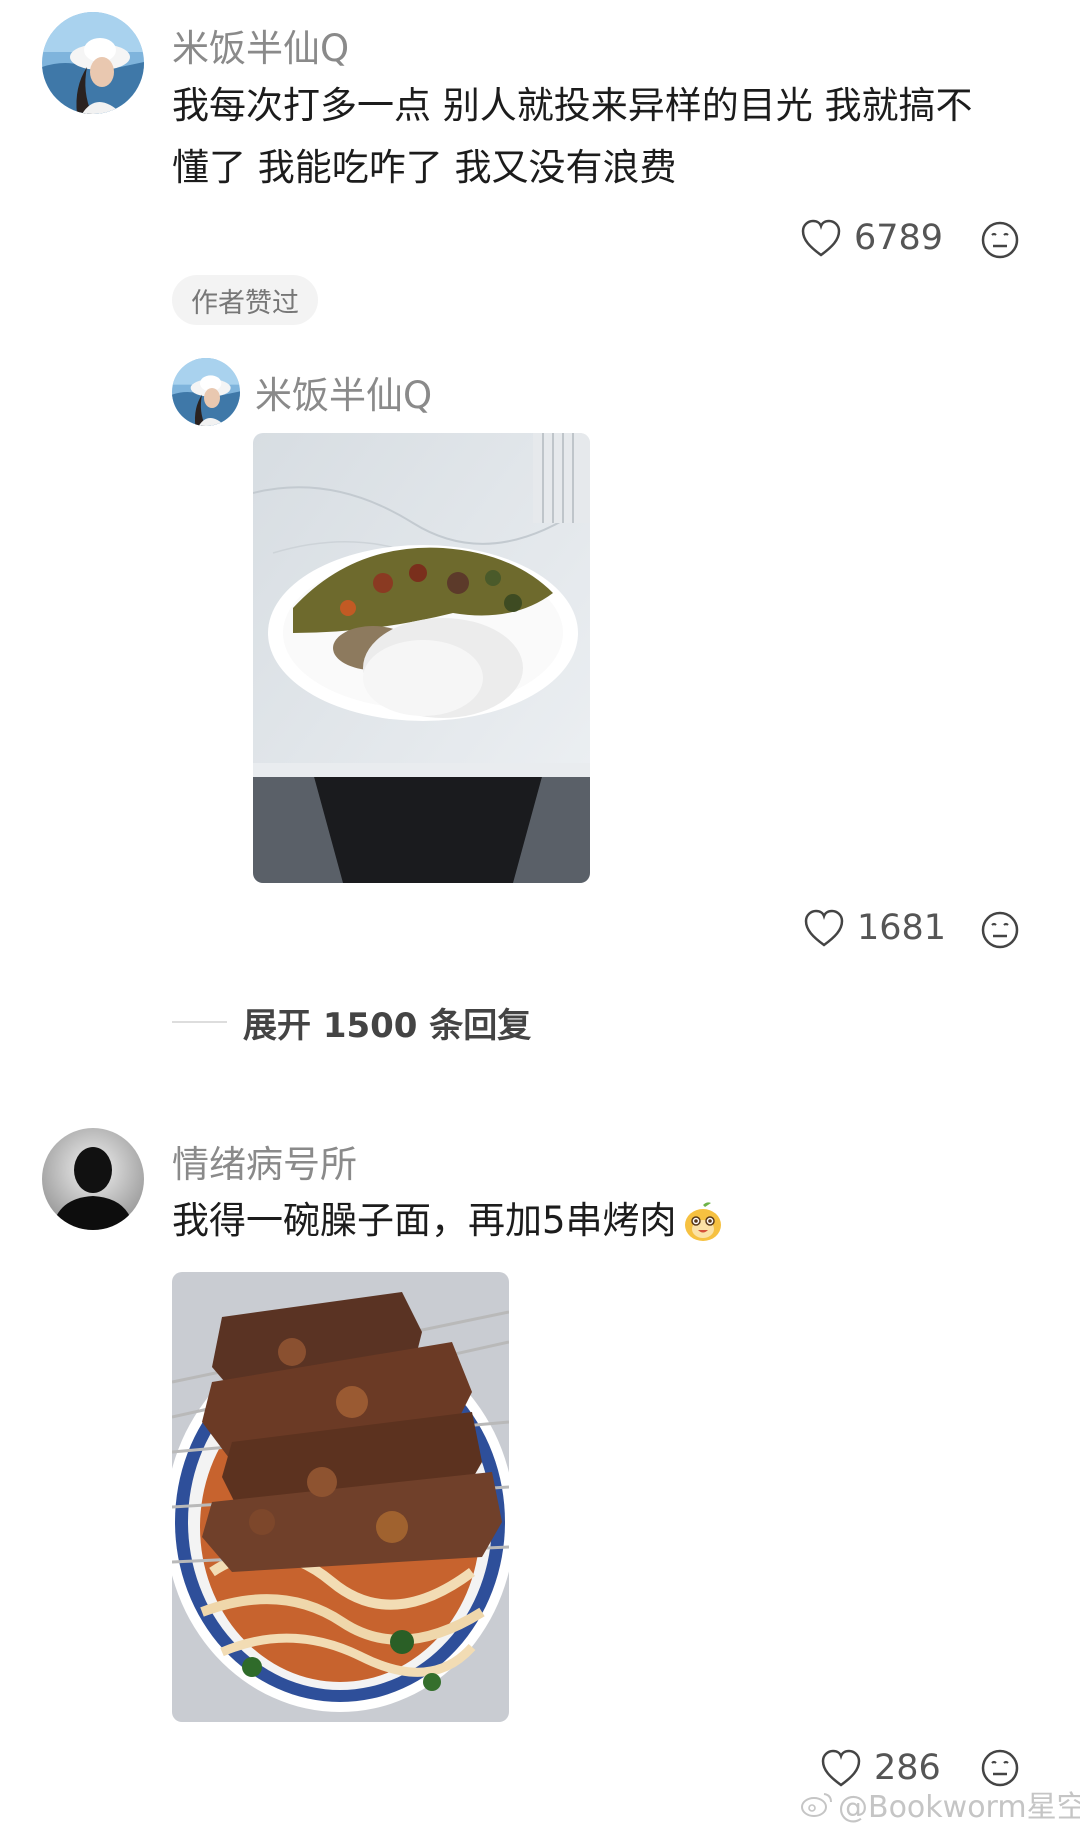 The image size is (1080, 1824). Describe the element at coordinates (260, 45) in the screenshot. I see `comment-username: 米饭半仙Q` at that location.